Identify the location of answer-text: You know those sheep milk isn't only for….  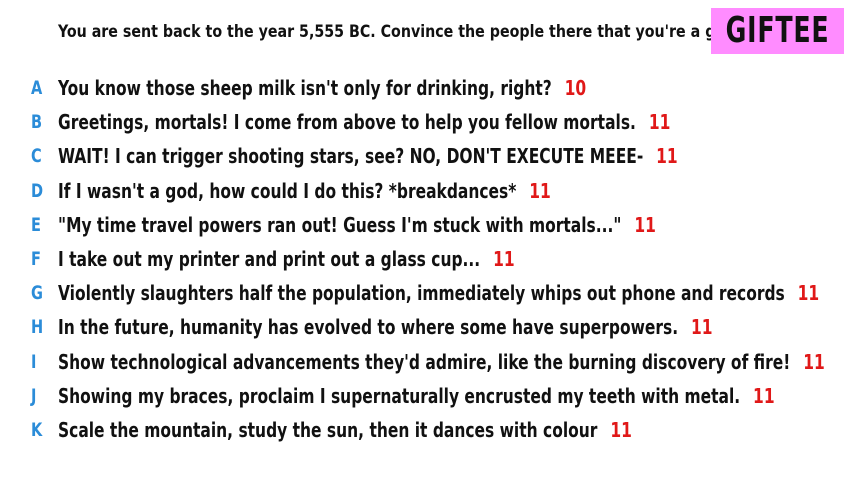
(305, 88).